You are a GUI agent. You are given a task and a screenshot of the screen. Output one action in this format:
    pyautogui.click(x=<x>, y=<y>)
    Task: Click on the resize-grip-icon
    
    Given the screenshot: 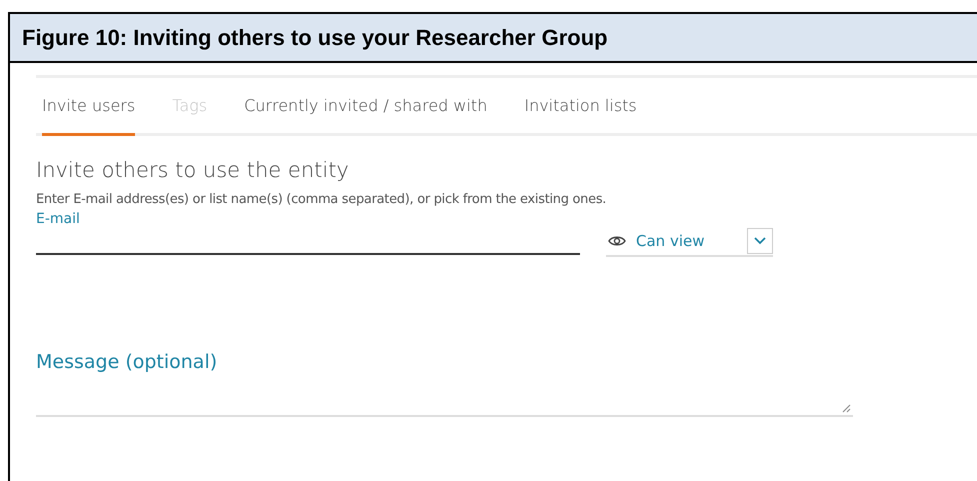 What is the action you would take?
    pyautogui.click(x=846, y=408)
    